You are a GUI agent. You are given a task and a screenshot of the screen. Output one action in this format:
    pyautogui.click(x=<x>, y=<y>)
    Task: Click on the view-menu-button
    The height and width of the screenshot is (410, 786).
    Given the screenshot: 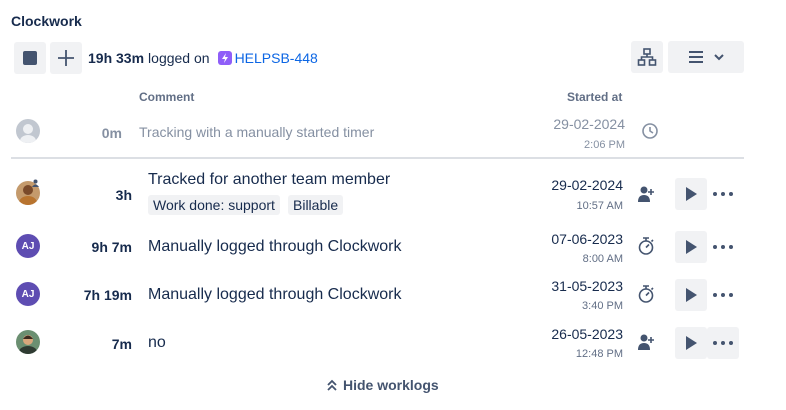 What is the action you would take?
    pyautogui.click(x=706, y=57)
    